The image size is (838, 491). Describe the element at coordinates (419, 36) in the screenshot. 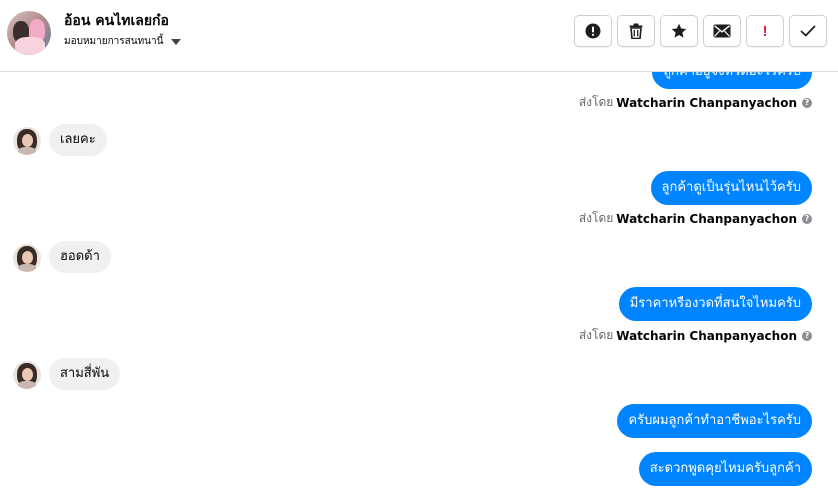

I see `conversation-header: อ้อน คนไทเลยก๋อ มอบหมายการสนทนานี้ !` at that location.